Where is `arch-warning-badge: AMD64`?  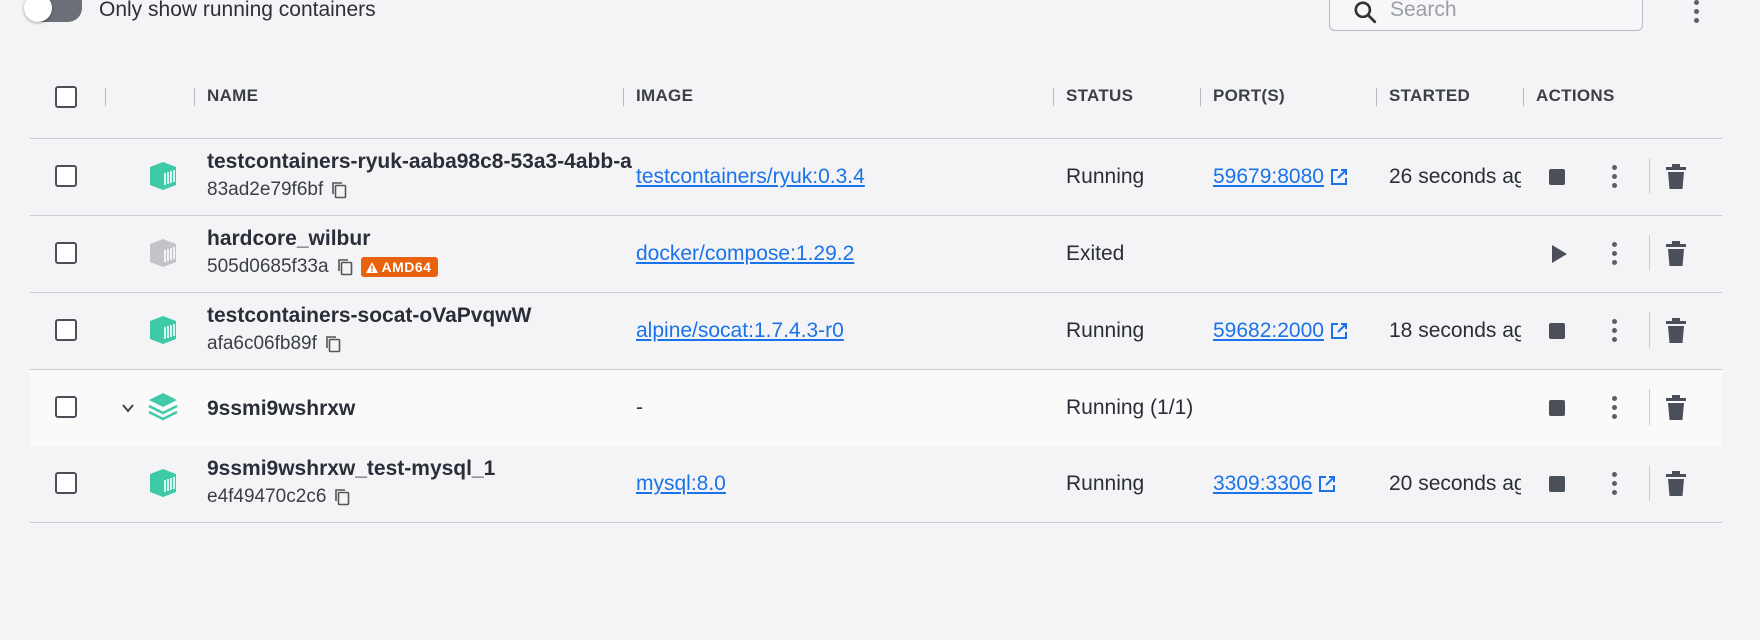
arch-warning-badge: AMD64 is located at coordinates (399, 267).